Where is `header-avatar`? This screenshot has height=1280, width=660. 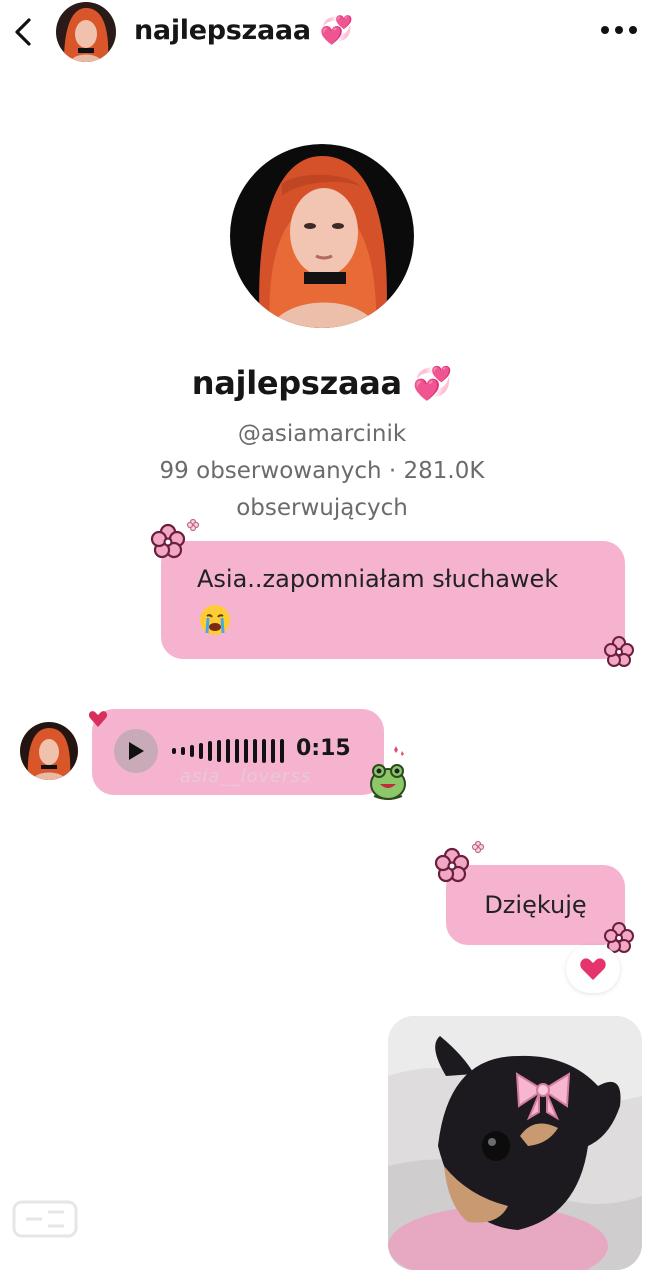 header-avatar is located at coordinates (86, 32).